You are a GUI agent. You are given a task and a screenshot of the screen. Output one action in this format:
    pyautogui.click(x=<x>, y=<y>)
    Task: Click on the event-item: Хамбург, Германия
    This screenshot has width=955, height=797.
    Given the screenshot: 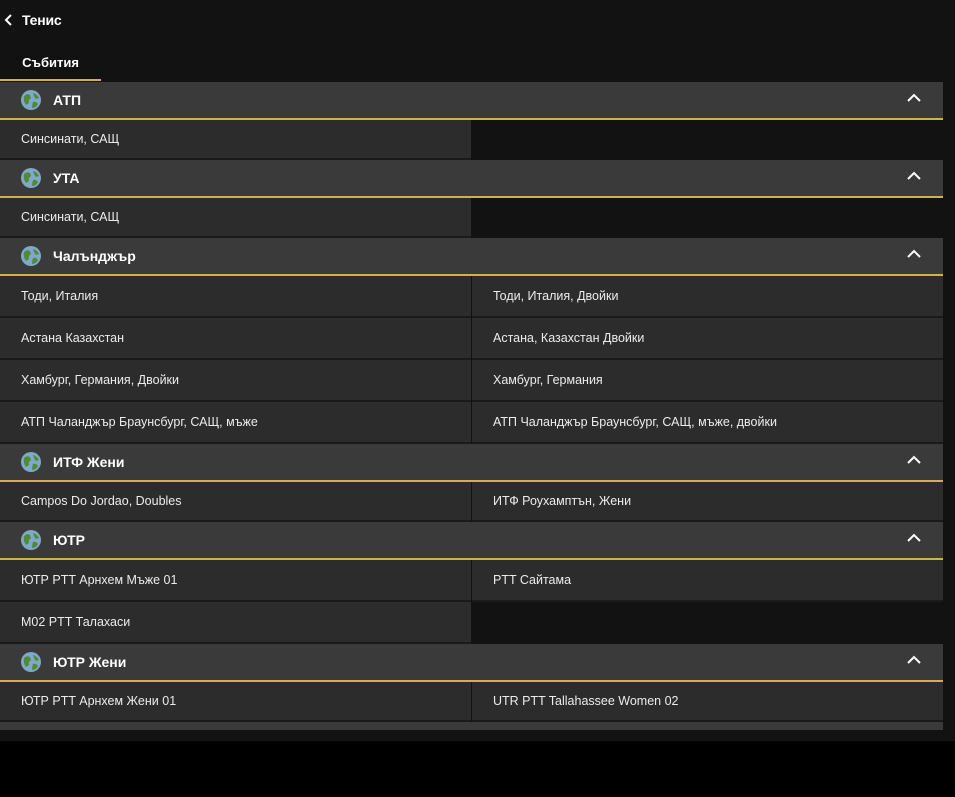 What is the action you would take?
    pyautogui.click(x=707, y=381)
    